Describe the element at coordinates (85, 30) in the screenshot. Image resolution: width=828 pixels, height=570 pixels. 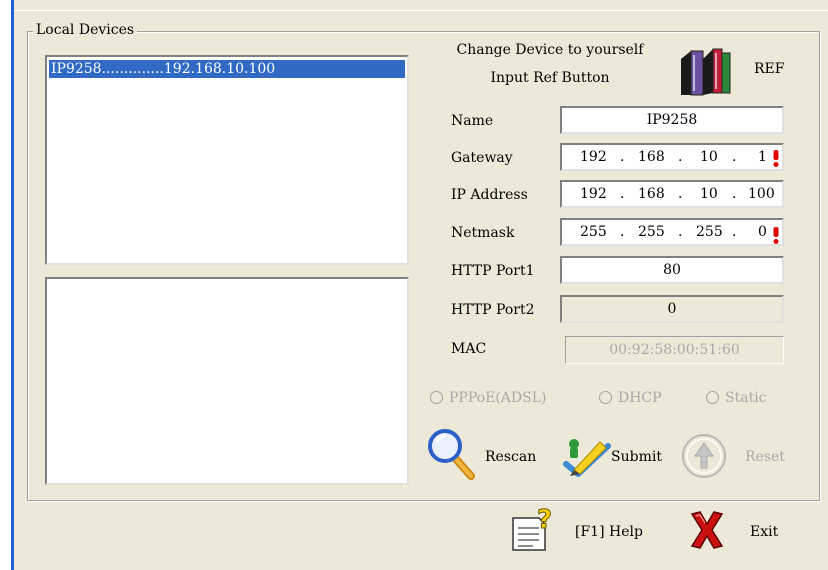
I see `local-devices-title: Local Devices` at that location.